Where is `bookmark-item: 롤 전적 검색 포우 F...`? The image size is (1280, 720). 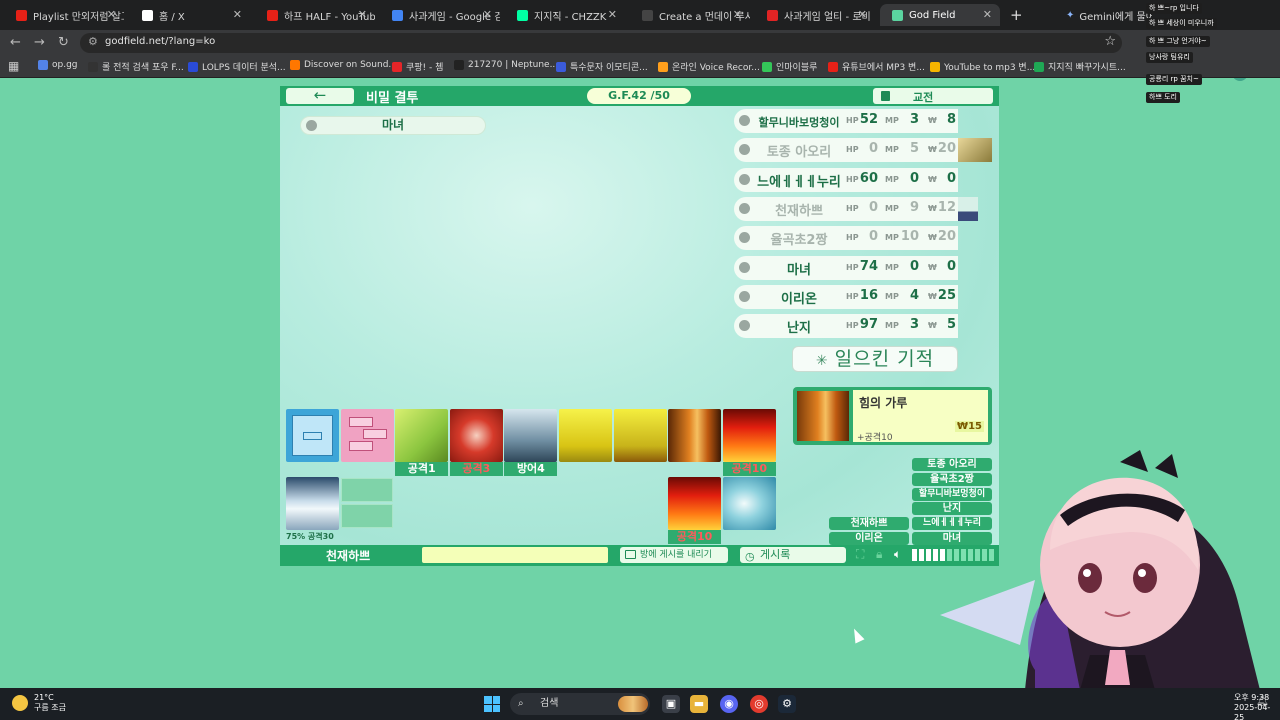 bookmark-item: 롤 전적 검색 포우 F... is located at coordinates (136, 66).